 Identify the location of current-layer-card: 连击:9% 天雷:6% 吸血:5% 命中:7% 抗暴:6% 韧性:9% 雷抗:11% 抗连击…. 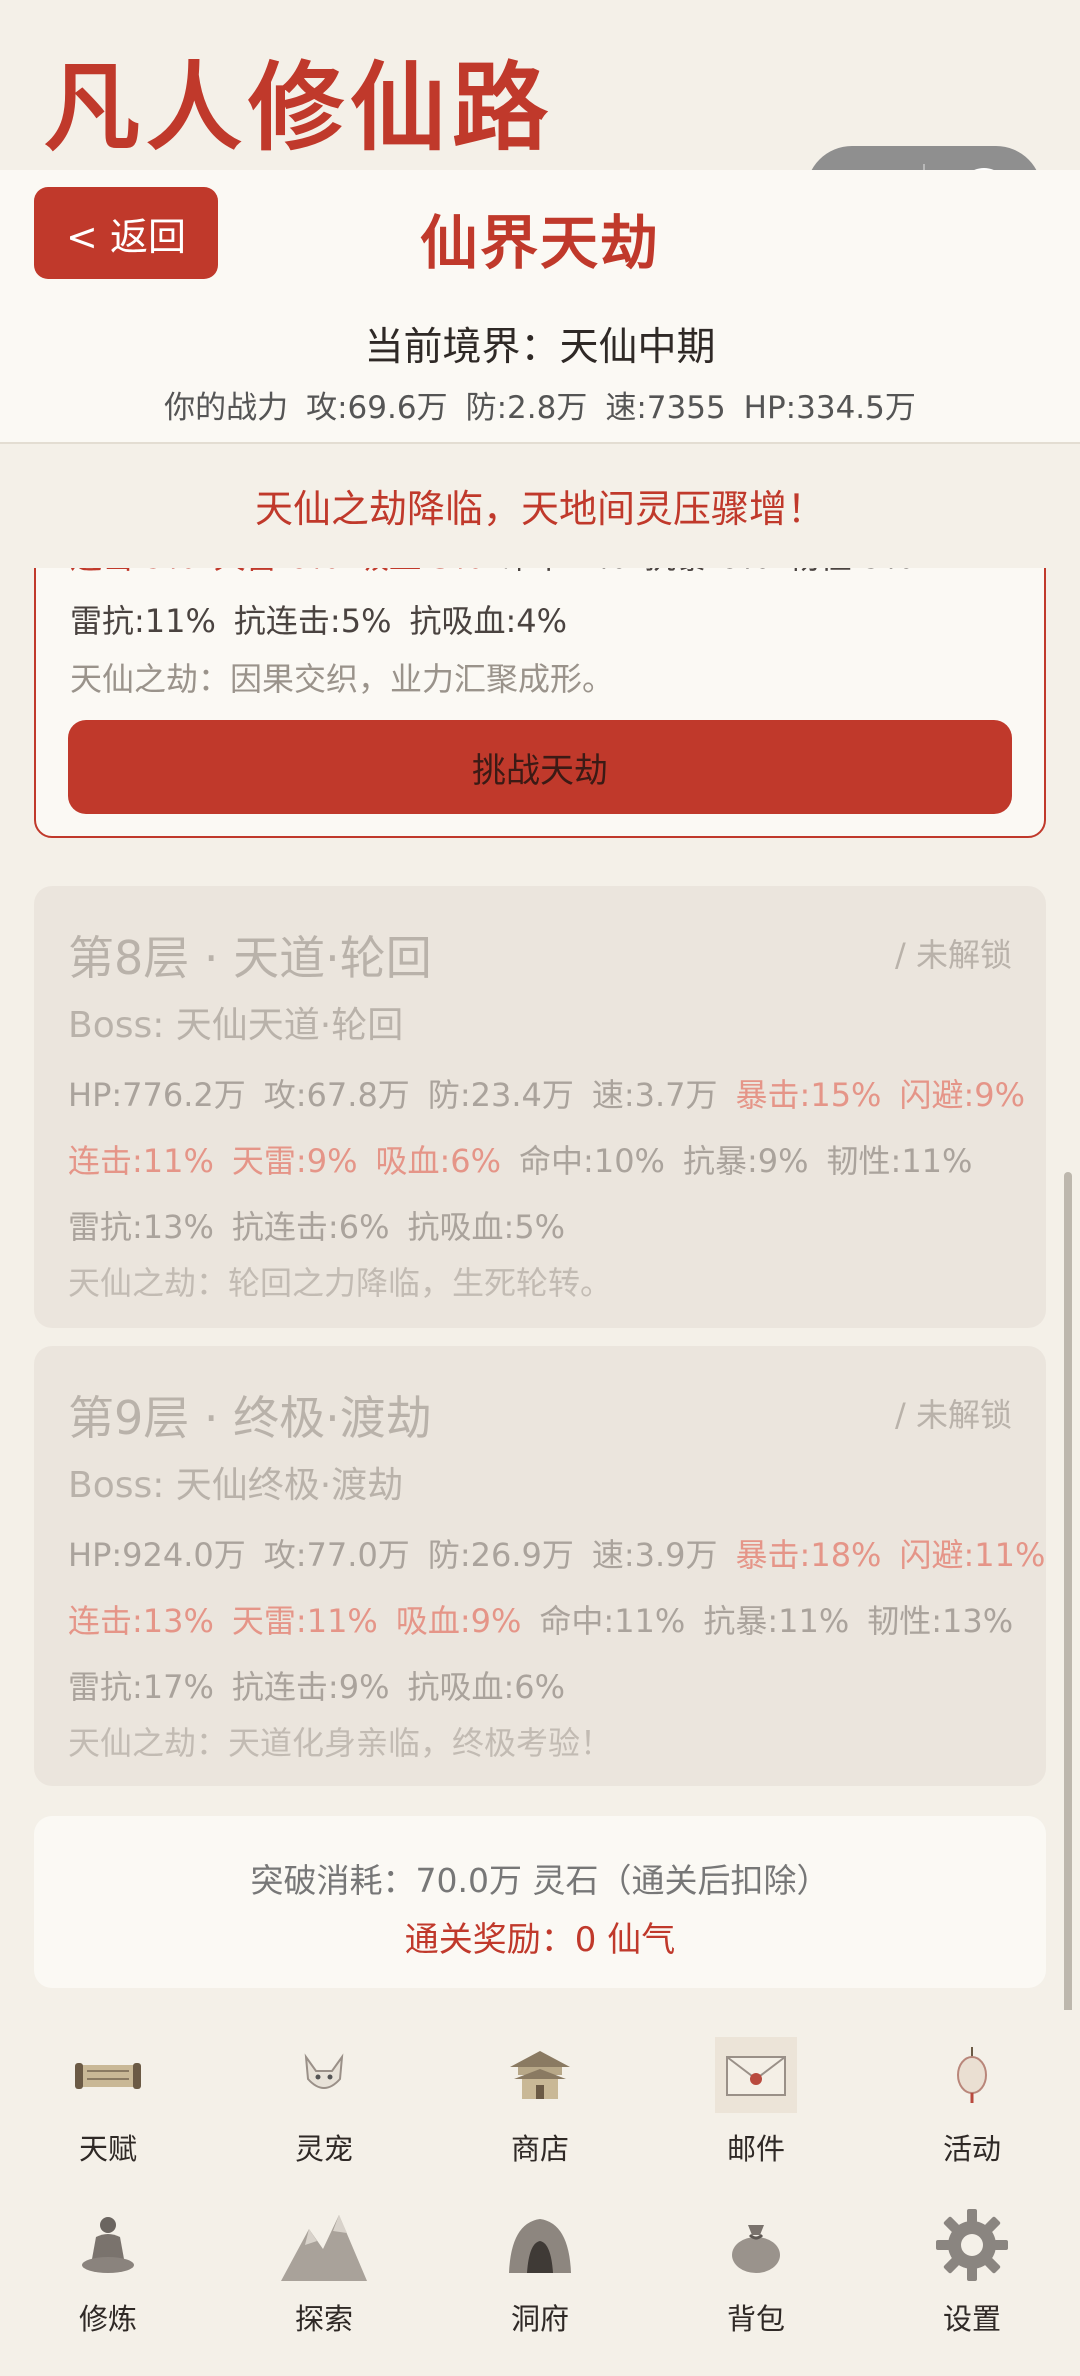
(540, 703).